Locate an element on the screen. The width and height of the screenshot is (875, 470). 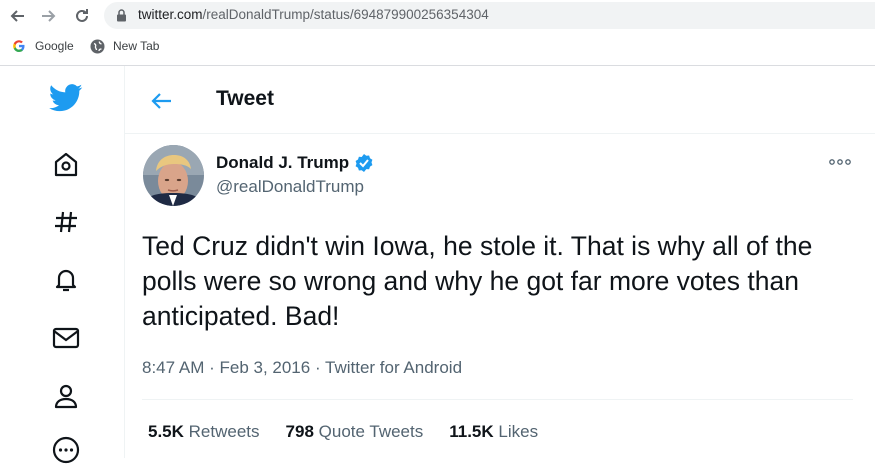
notifications-bell-icon is located at coordinates (66, 280).